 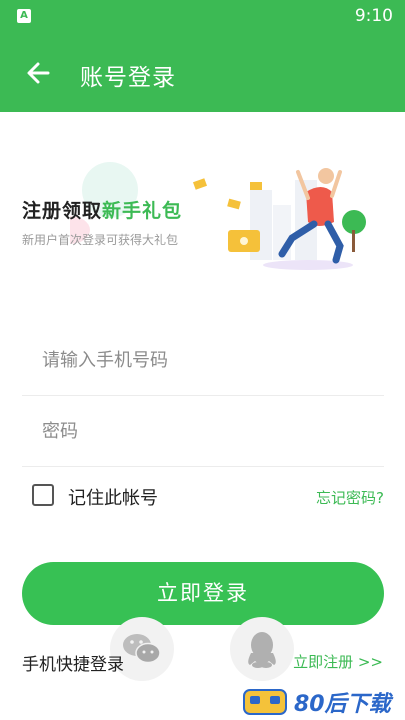 I want to click on remember-row: 记住此帐号 忘记密码?, so click(x=203, y=497).